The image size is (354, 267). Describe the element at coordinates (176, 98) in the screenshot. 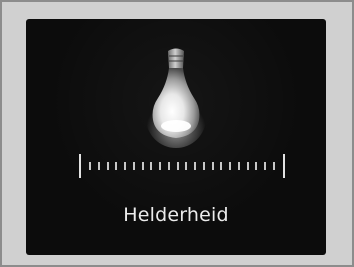

I see `light-bulb-icon` at that location.